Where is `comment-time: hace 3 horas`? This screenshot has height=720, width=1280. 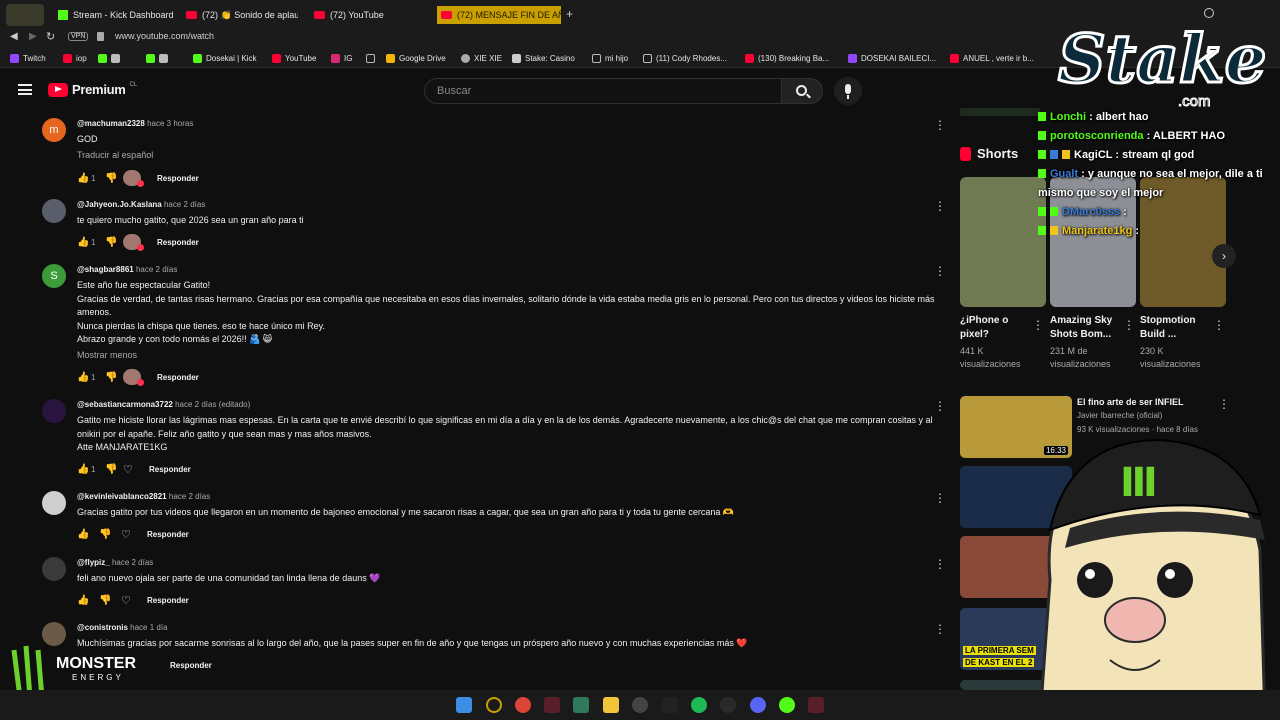 comment-time: hace 3 horas is located at coordinates (170, 123).